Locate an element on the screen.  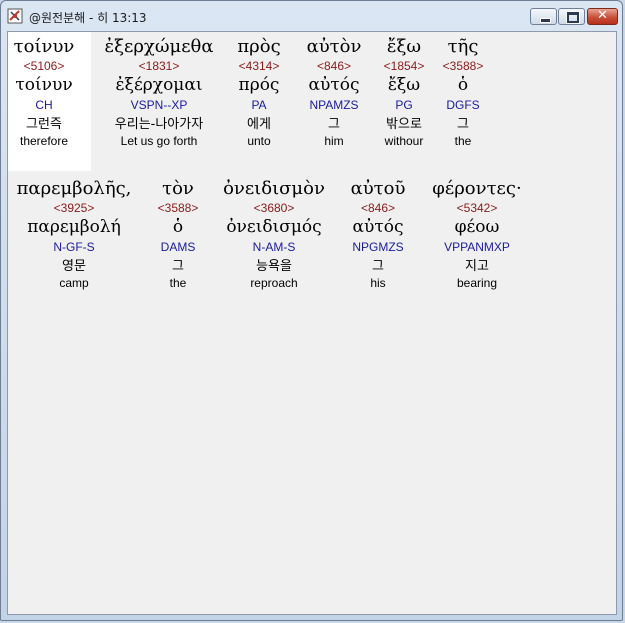
greek-word: αὐτὸν is located at coordinates (334, 46).